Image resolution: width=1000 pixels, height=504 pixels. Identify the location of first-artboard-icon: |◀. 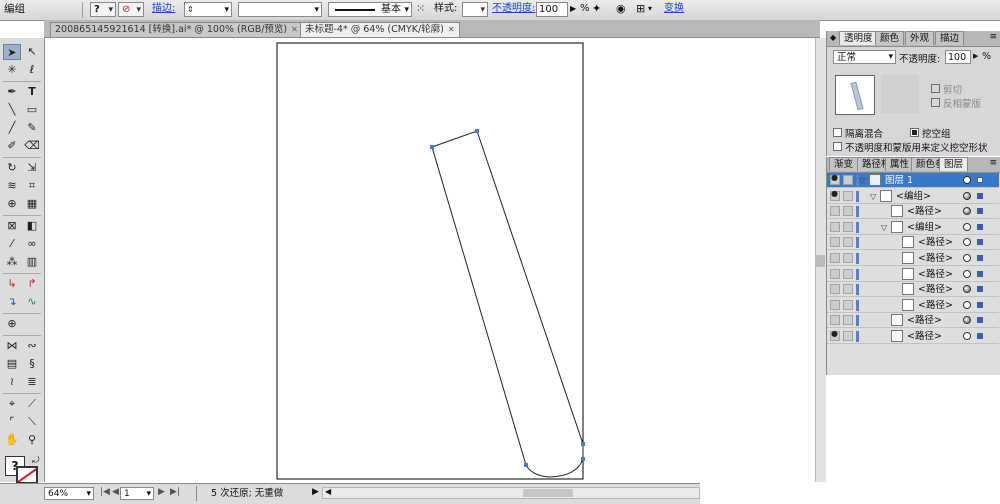
(105, 492).